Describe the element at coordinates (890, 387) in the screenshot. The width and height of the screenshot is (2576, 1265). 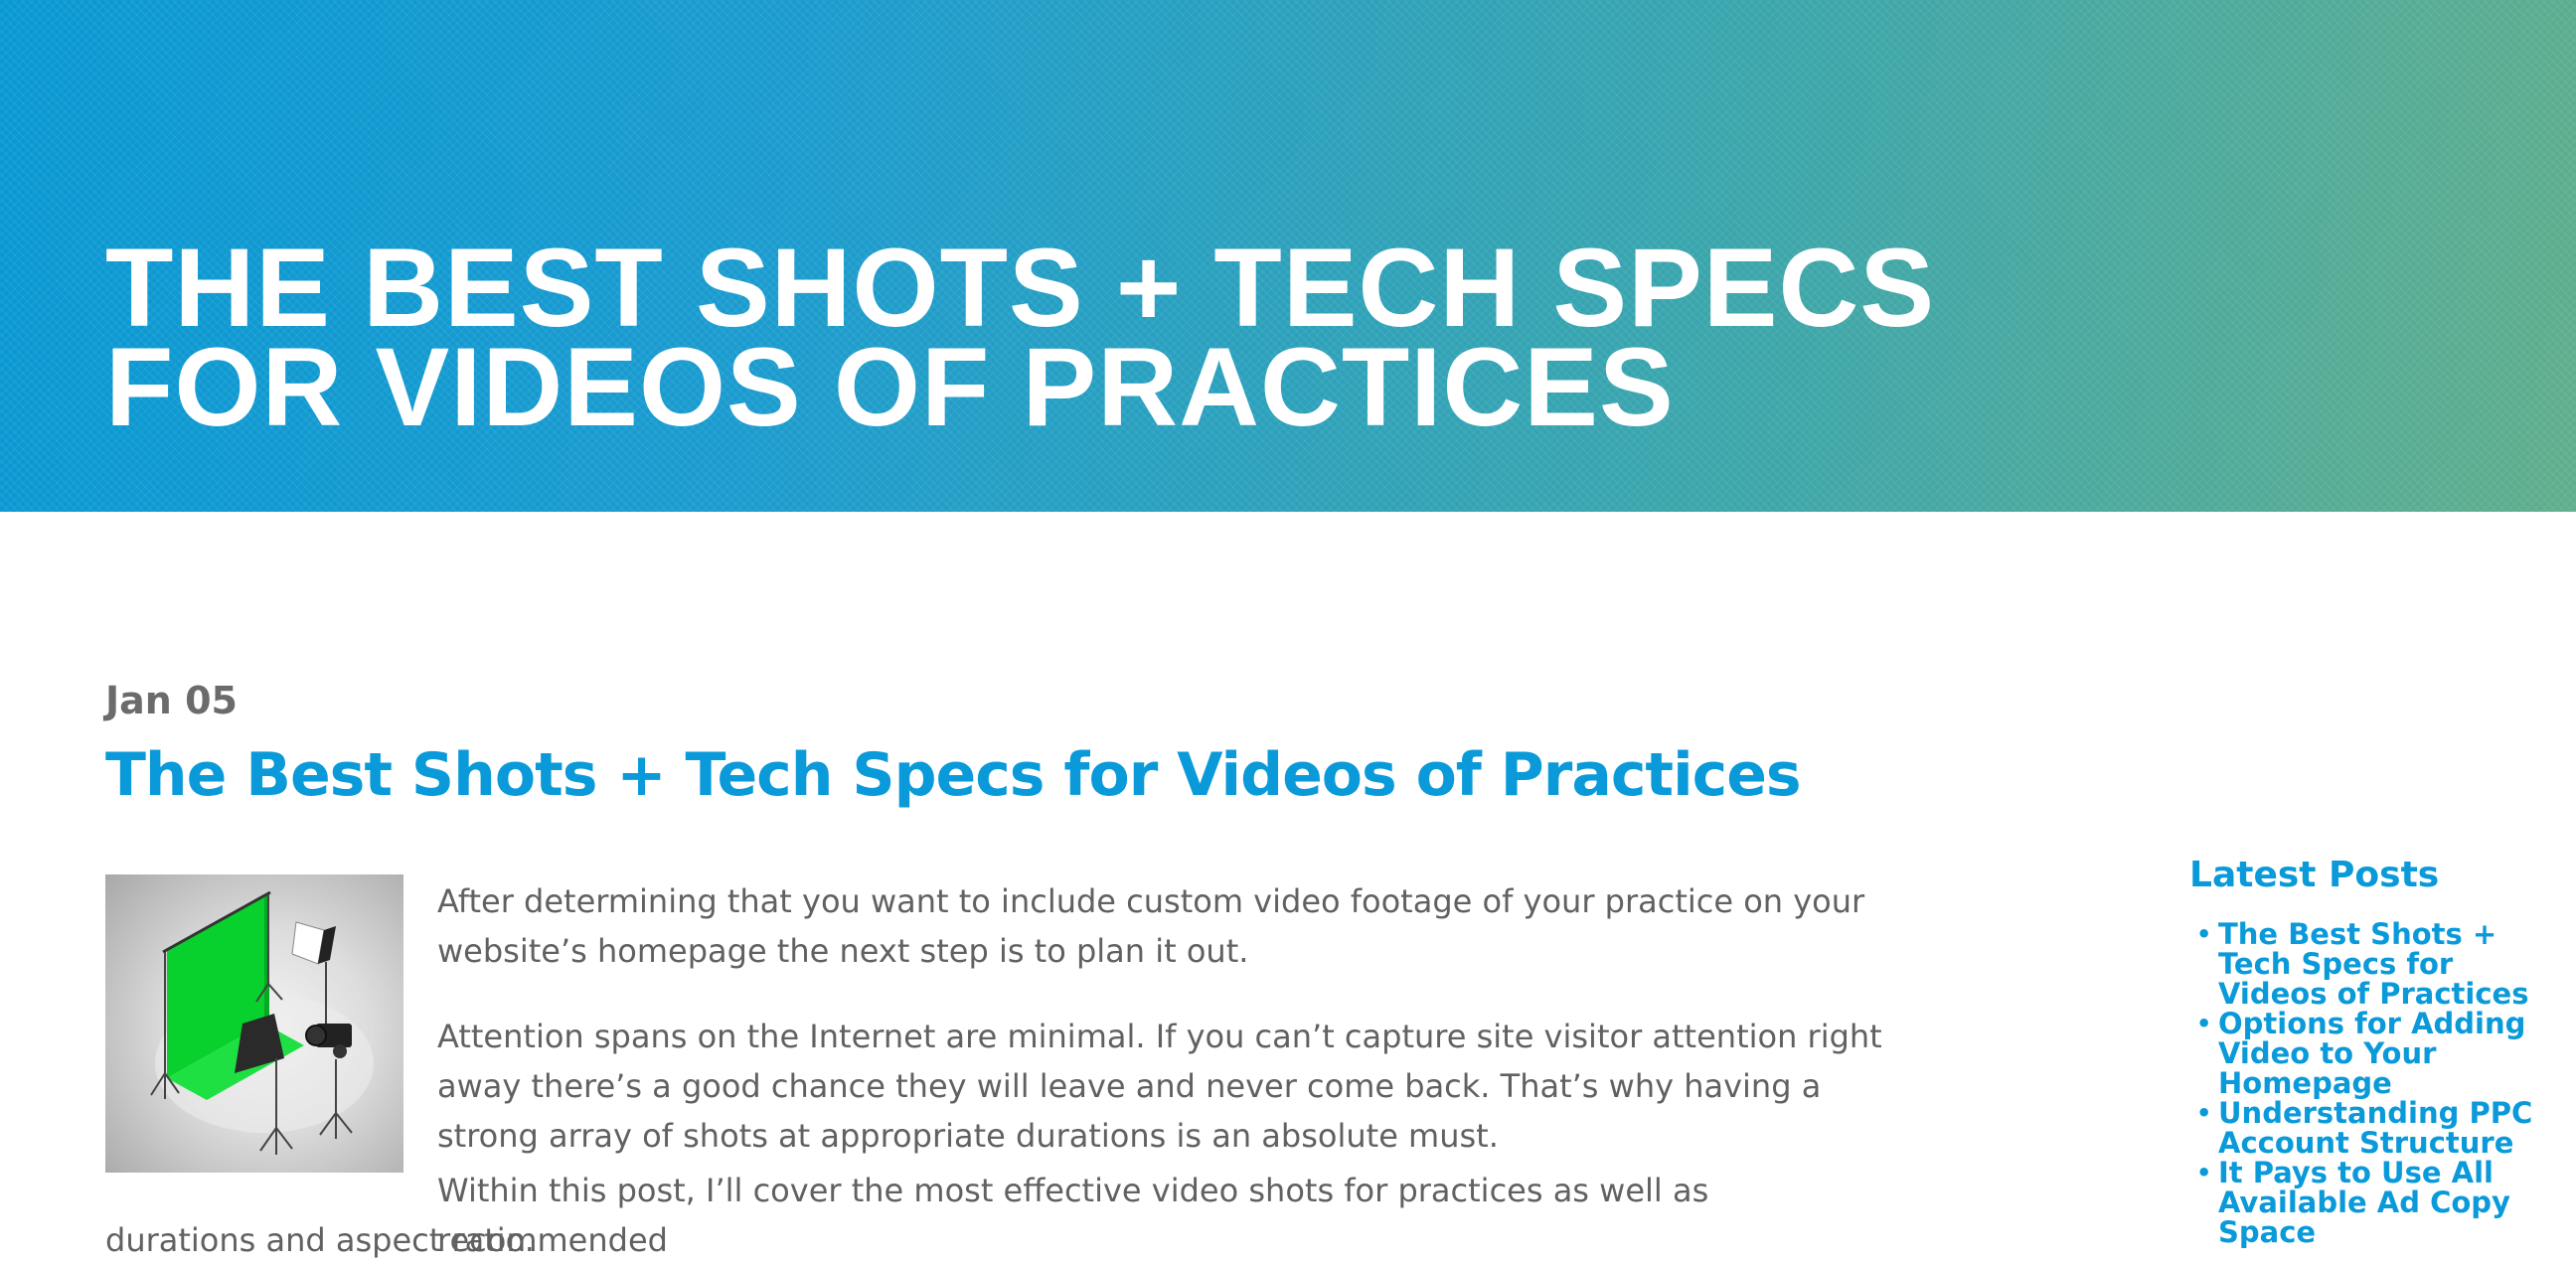
I see `hero-title-line-2: FOR VIDEOS OF PRACTICES` at that location.